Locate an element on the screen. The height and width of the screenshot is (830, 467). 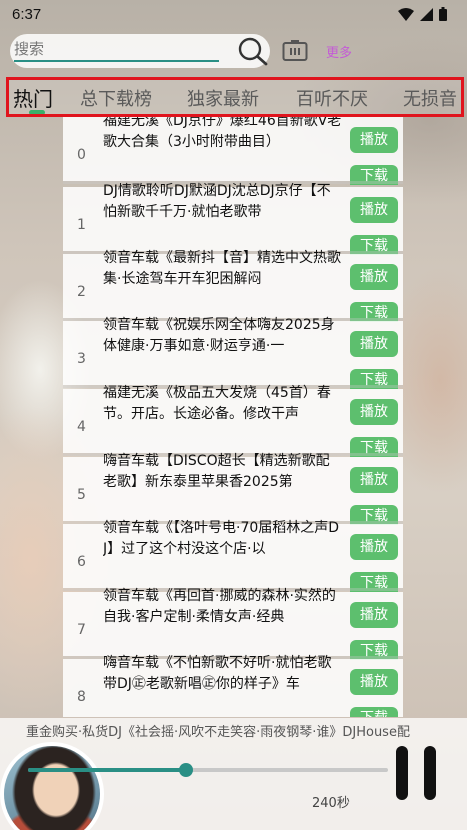
tv-icon is located at coordinates (295, 53).